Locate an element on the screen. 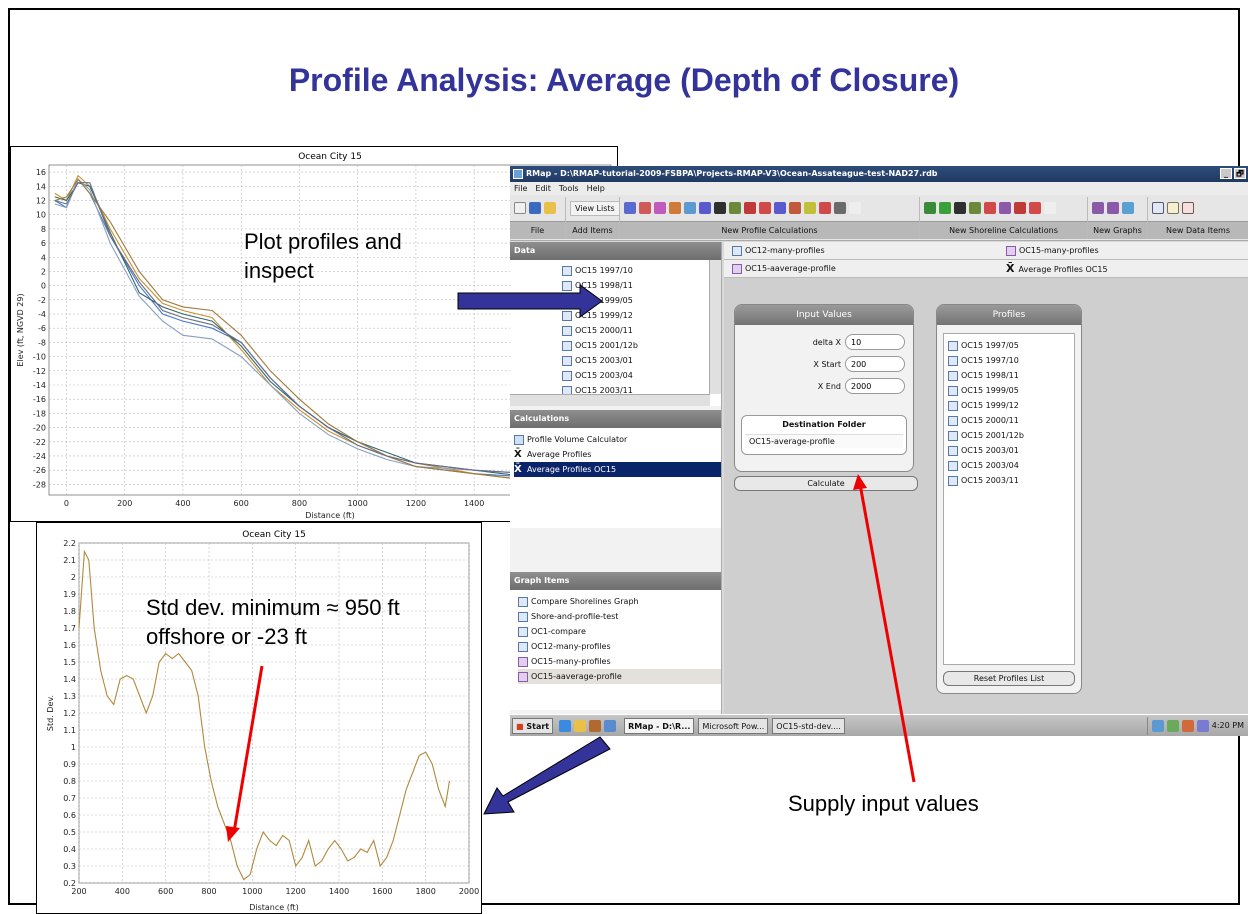  profile-list-item: OC15 1997/10 is located at coordinates (1009, 360).